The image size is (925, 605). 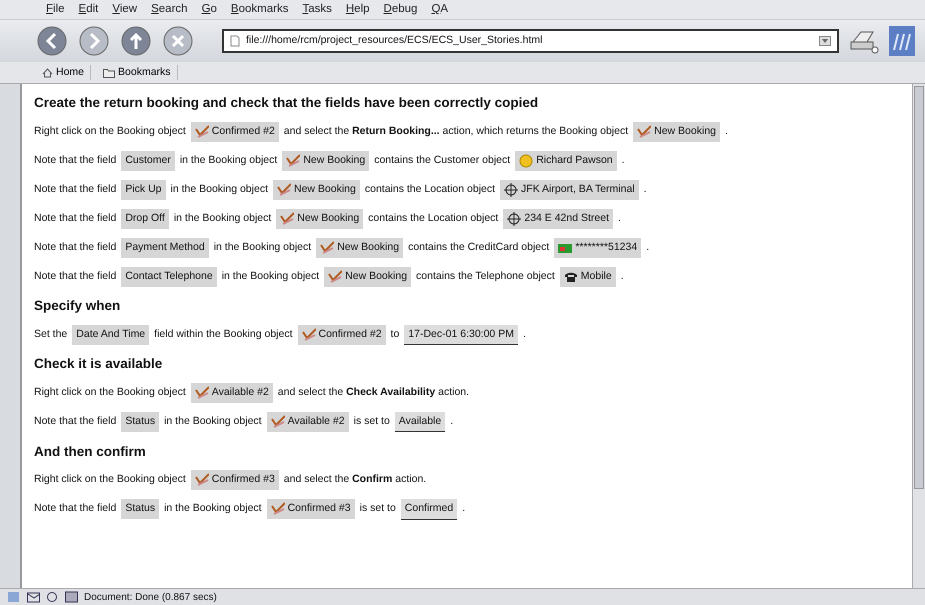 I want to click on mail-icon, so click(x=33, y=597).